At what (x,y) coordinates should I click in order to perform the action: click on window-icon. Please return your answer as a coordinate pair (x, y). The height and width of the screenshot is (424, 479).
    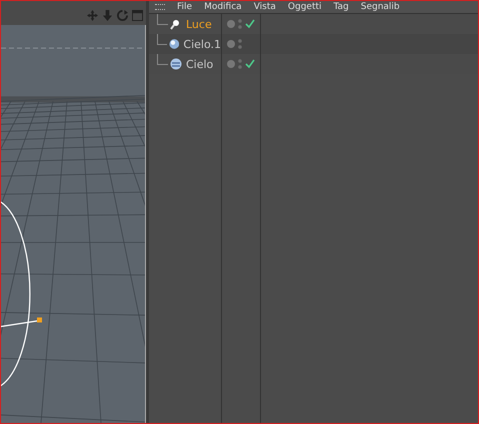
    Looking at the image, I should click on (137, 15).